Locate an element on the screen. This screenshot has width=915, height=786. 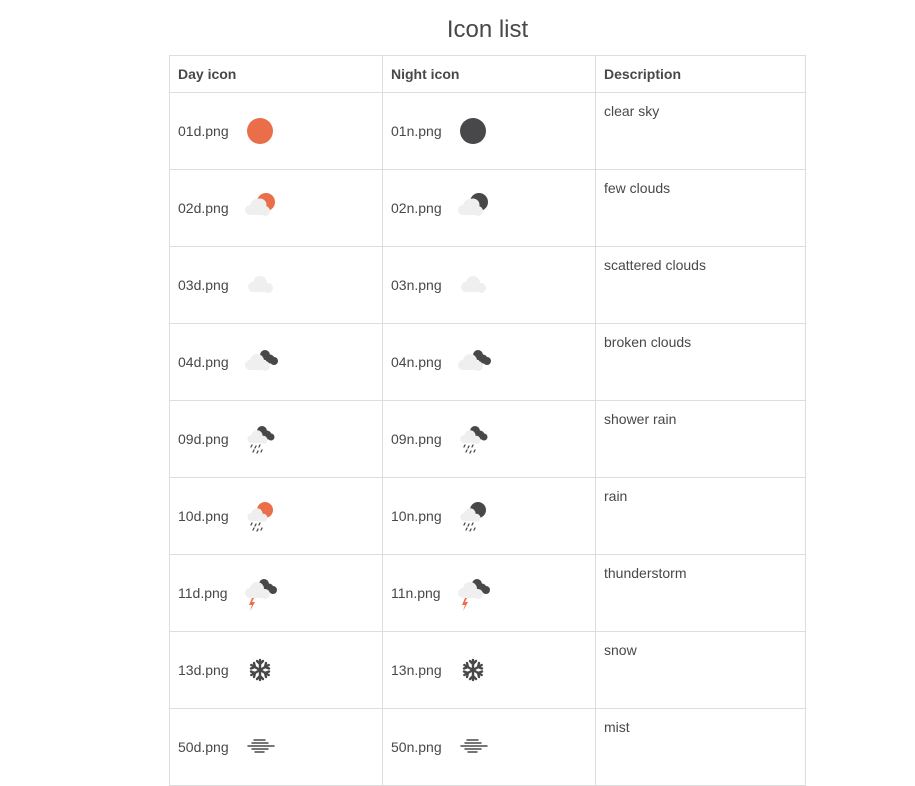
table-row: 03d.png 03n.png scattered clouds is located at coordinates (487, 285).